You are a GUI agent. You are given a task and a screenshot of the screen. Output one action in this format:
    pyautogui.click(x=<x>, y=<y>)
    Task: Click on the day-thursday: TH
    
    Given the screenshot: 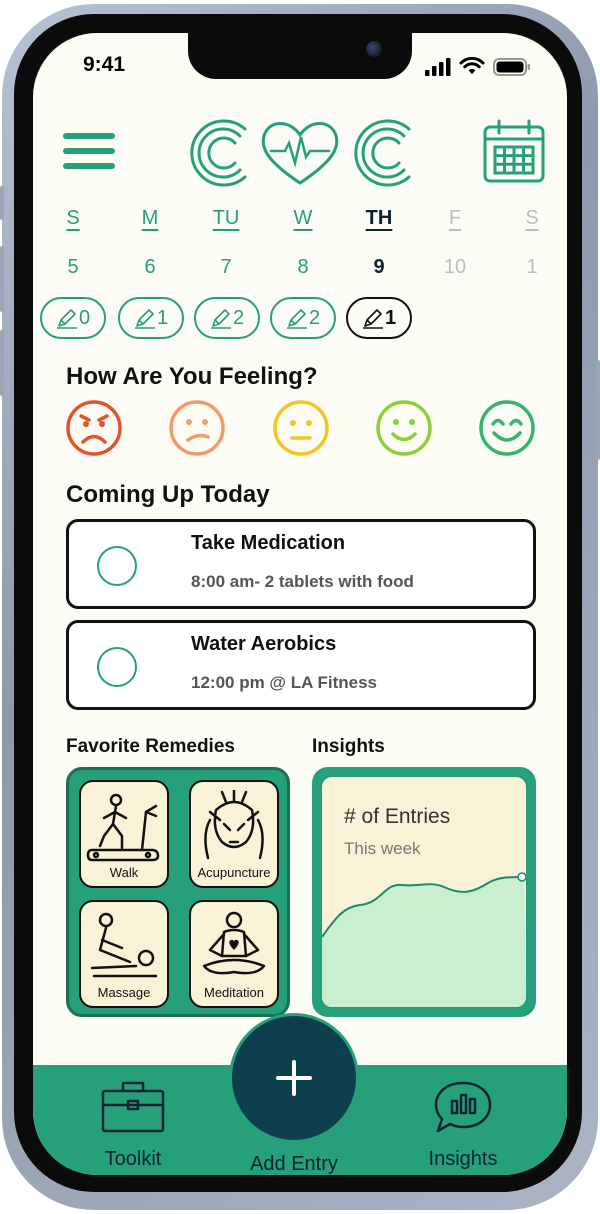 What is the action you would take?
    pyautogui.click(x=379, y=218)
    